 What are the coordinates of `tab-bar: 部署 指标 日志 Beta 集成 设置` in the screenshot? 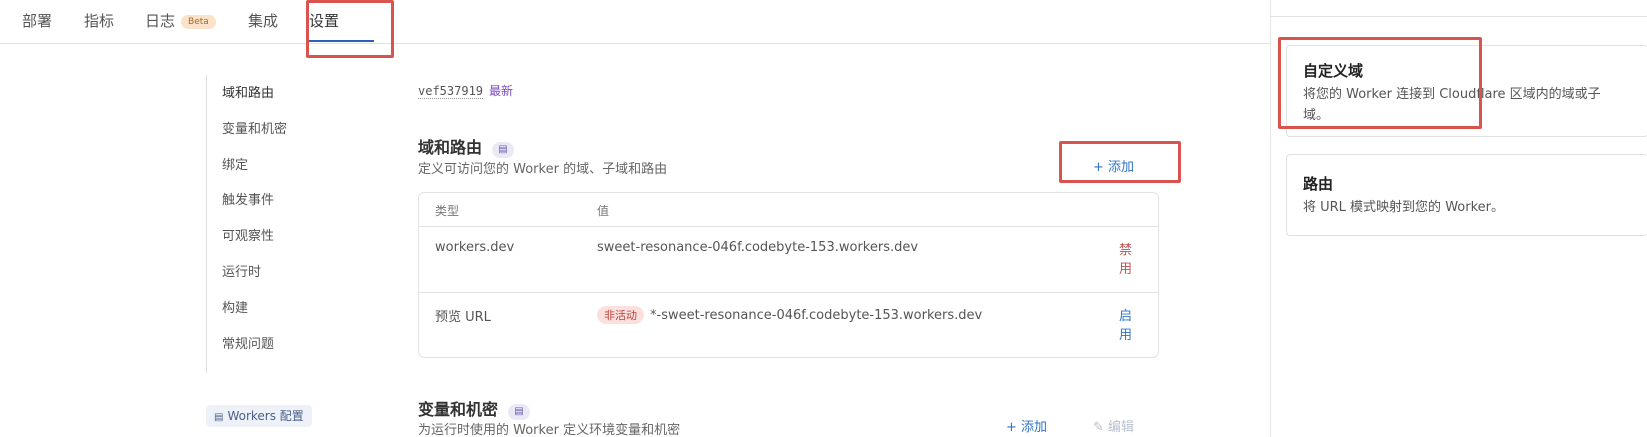 It's located at (635, 22).